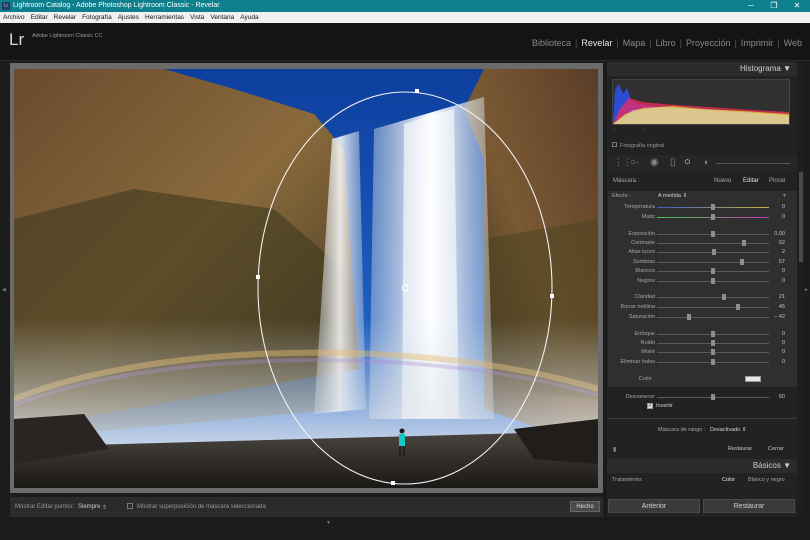  Describe the element at coordinates (740, 449) in the screenshot. I see `panel-reset-button: Restaurar` at that location.